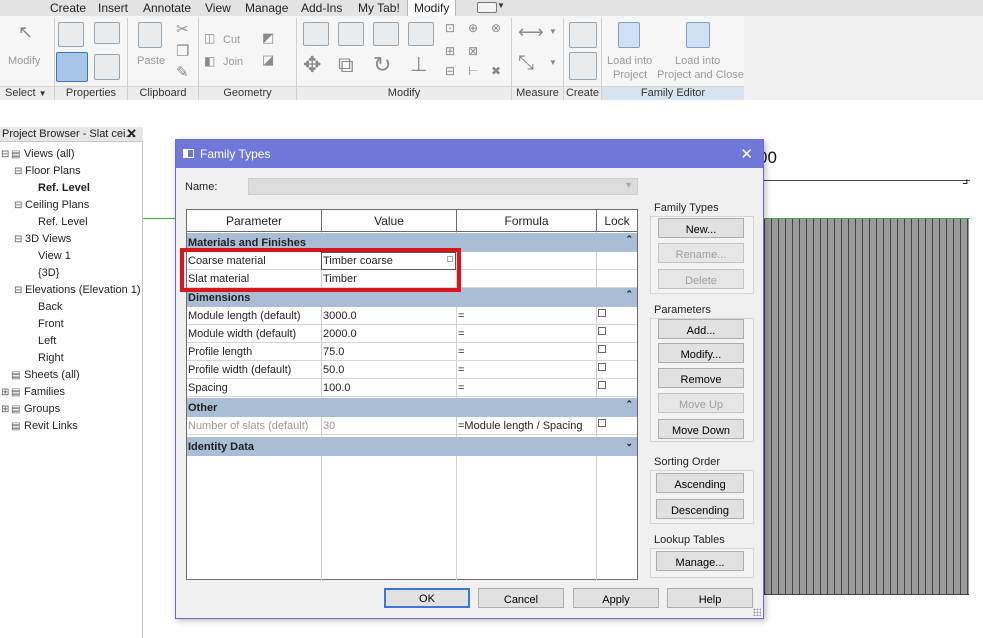 The height and width of the screenshot is (638, 983). Describe the element at coordinates (710, 598) in the screenshot. I see `help-button: Help` at that location.